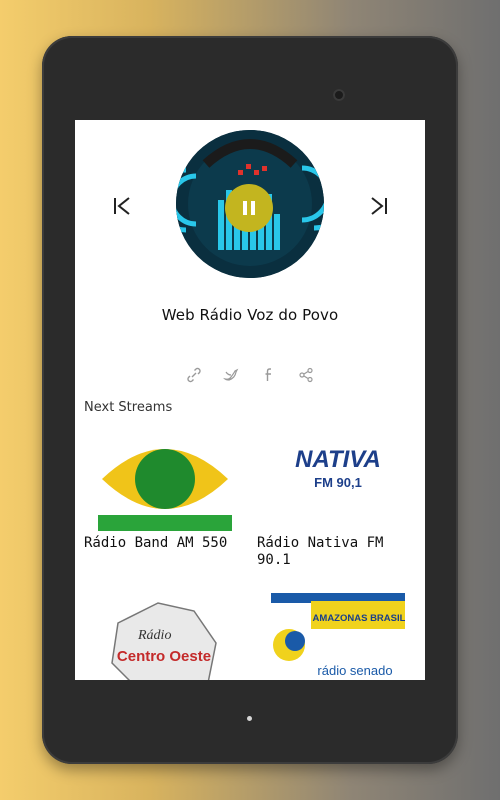 The height and width of the screenshot is (800, 500). I want to click on previous-button, so click(122, 206).